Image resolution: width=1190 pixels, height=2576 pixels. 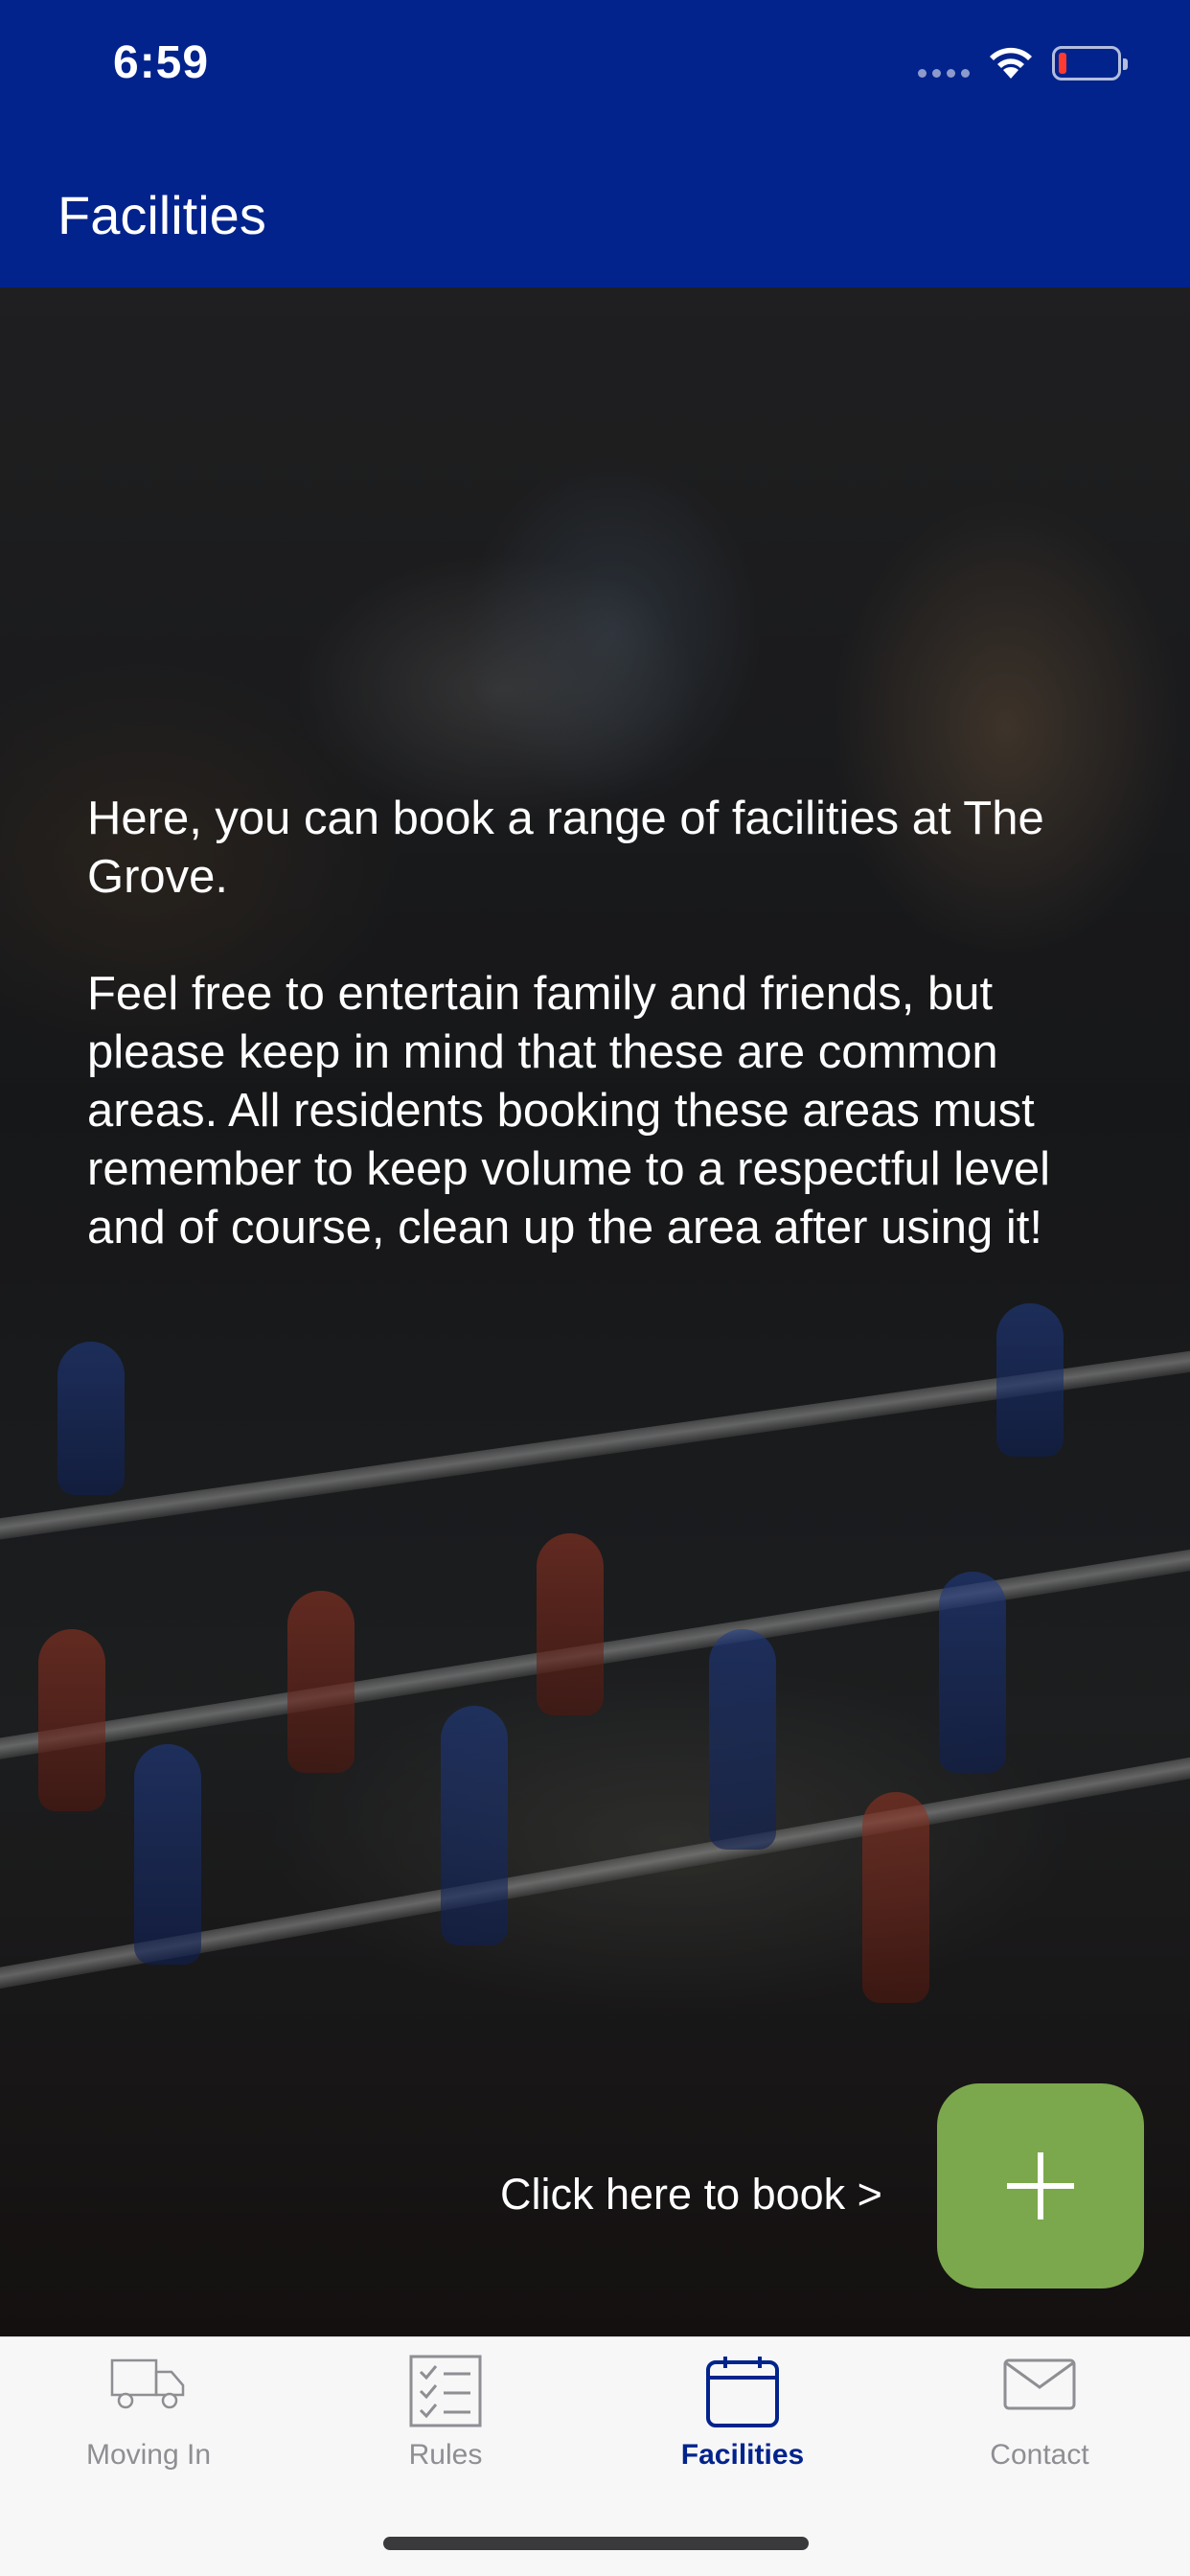 I want to click on wifi-icon, so click(x=1011, y=63).